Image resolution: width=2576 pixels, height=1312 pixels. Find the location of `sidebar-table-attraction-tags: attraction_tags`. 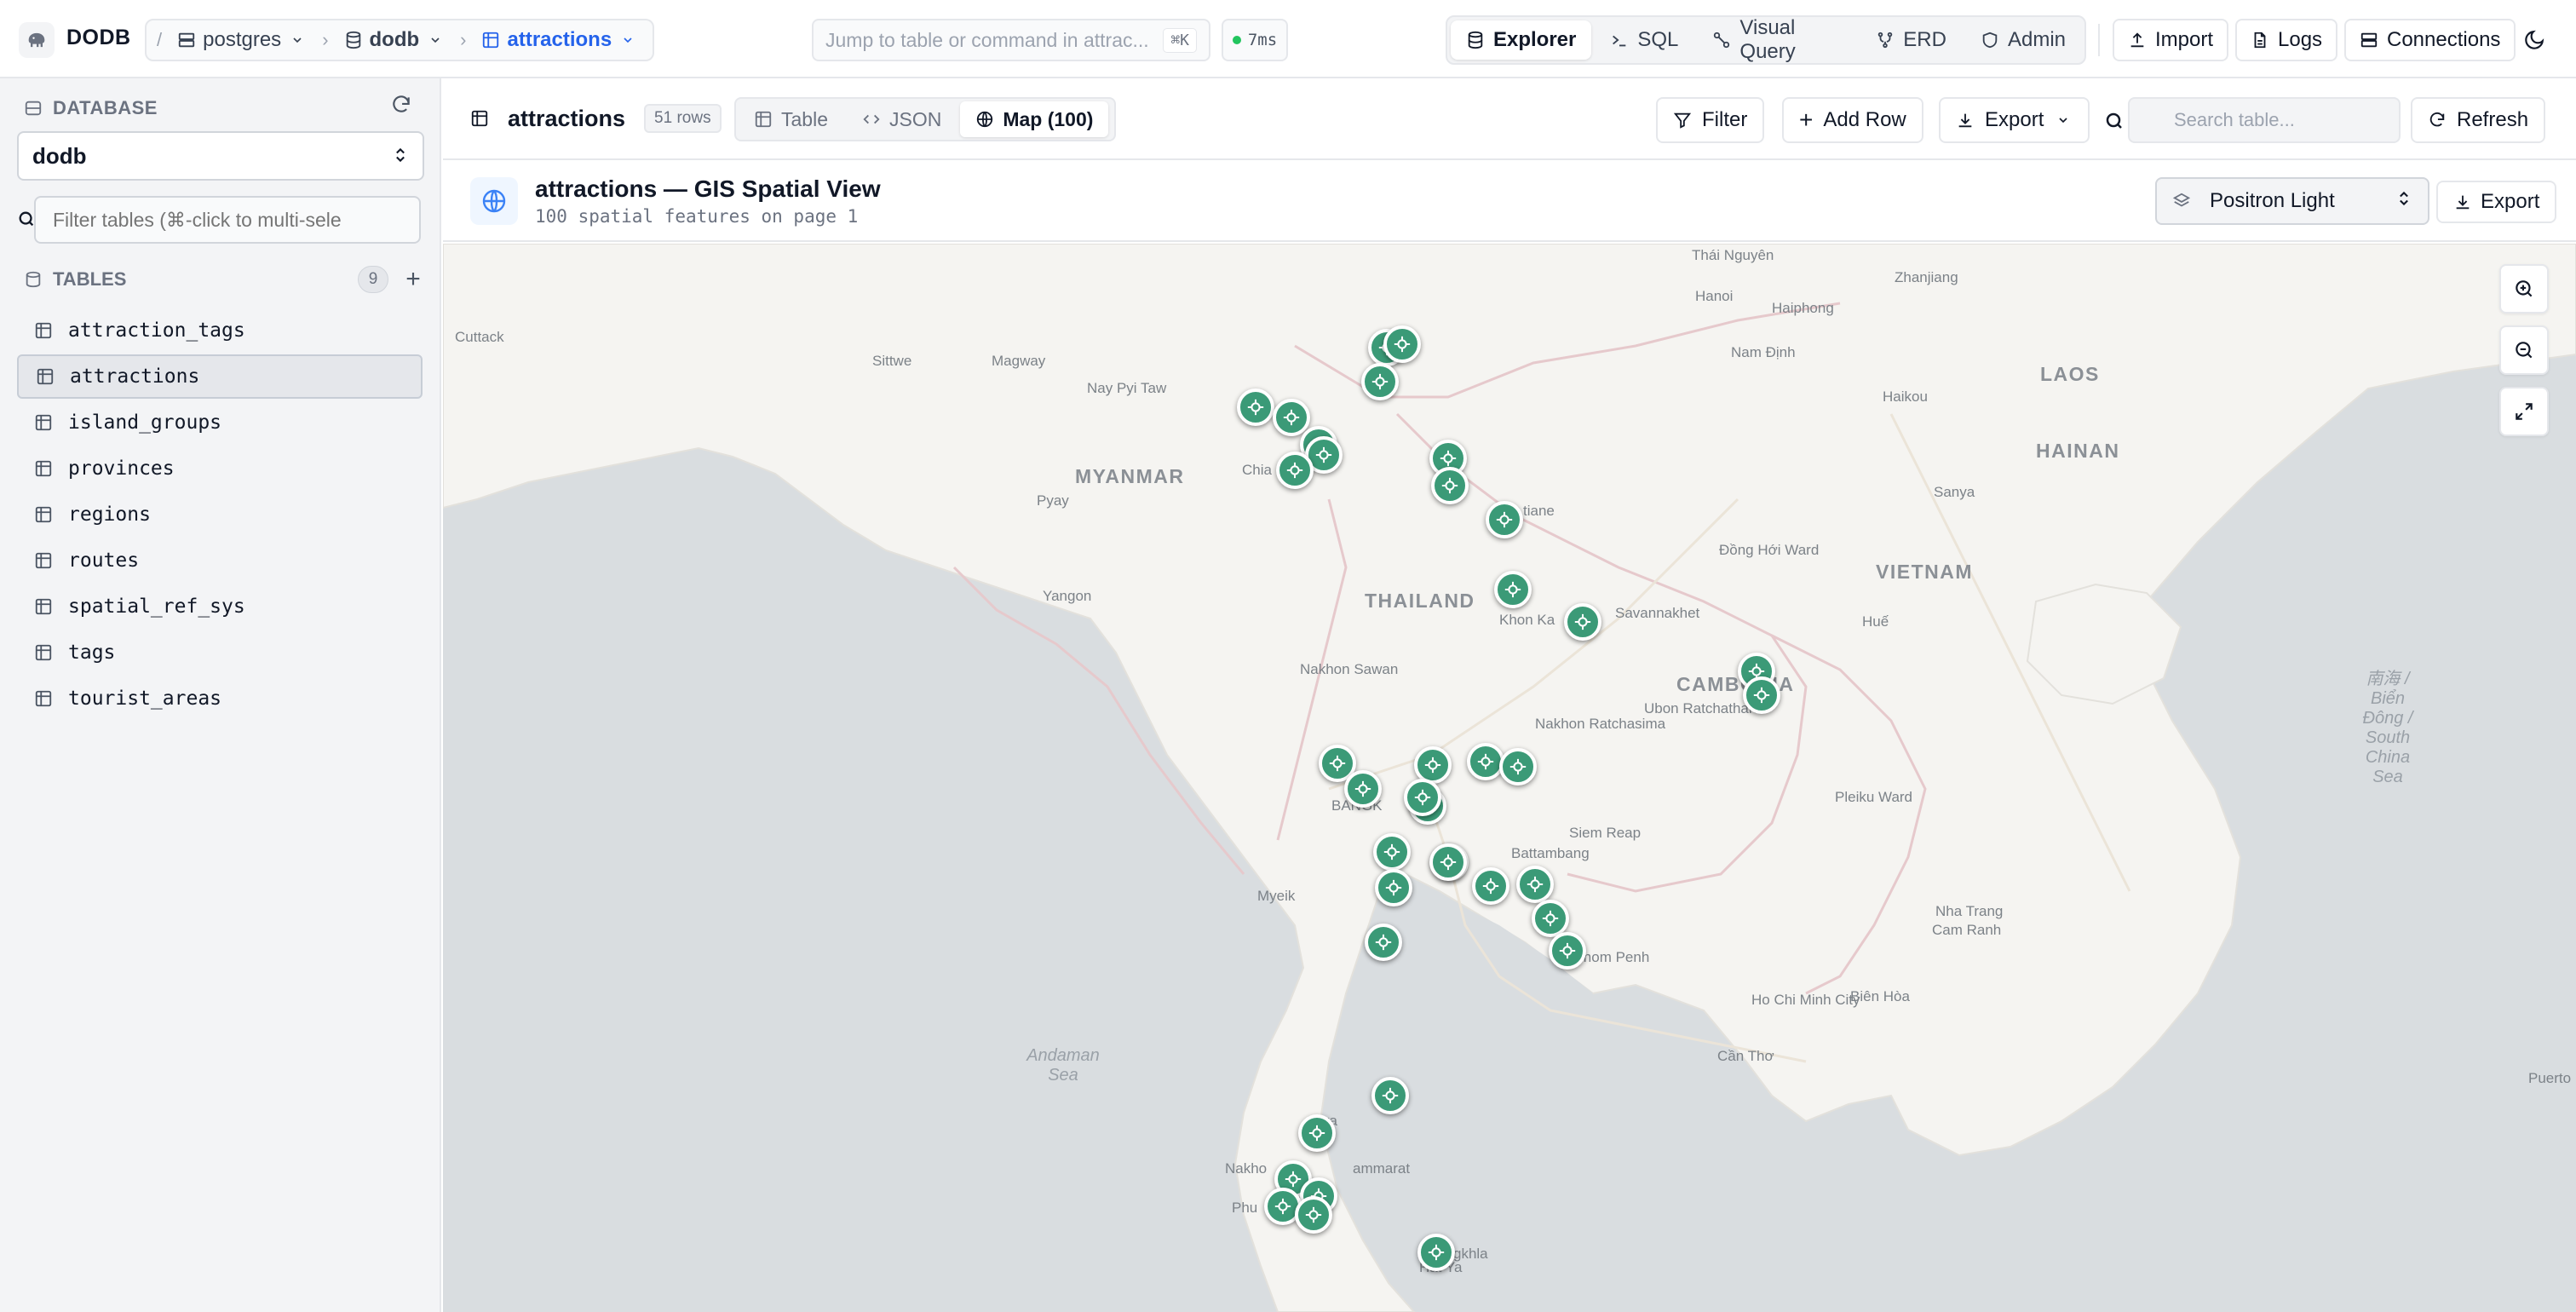

sidebar-table-attraction-tags: attraction_tags is located at coordinates (220, 330).